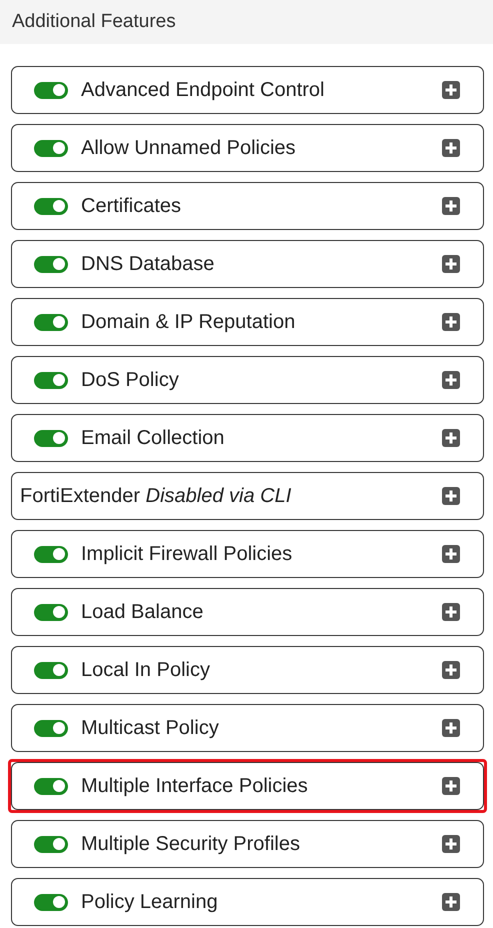 The height and width of the screenshot is (928, 493). What do you see at coordinates (130, 380) in the screenshot?
I see `feature-label: DoS Policy` at bounding box center [130, 380].